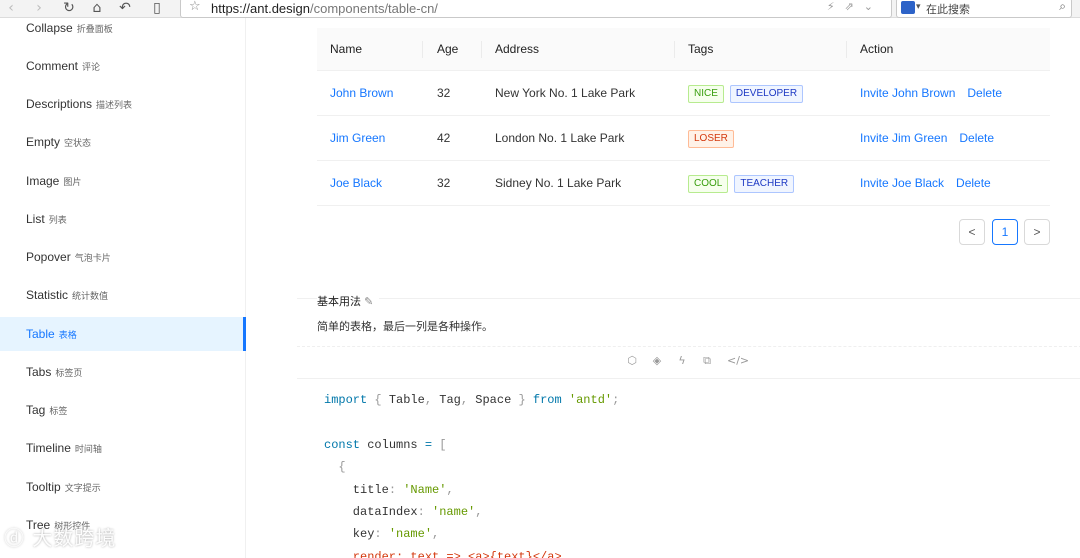 Image resolution: width=1080 pixels, height=558 pixels. Describe the element at coordinates (1037, 232) in the screenshot. I see `pagination-next-button: >` at that location.